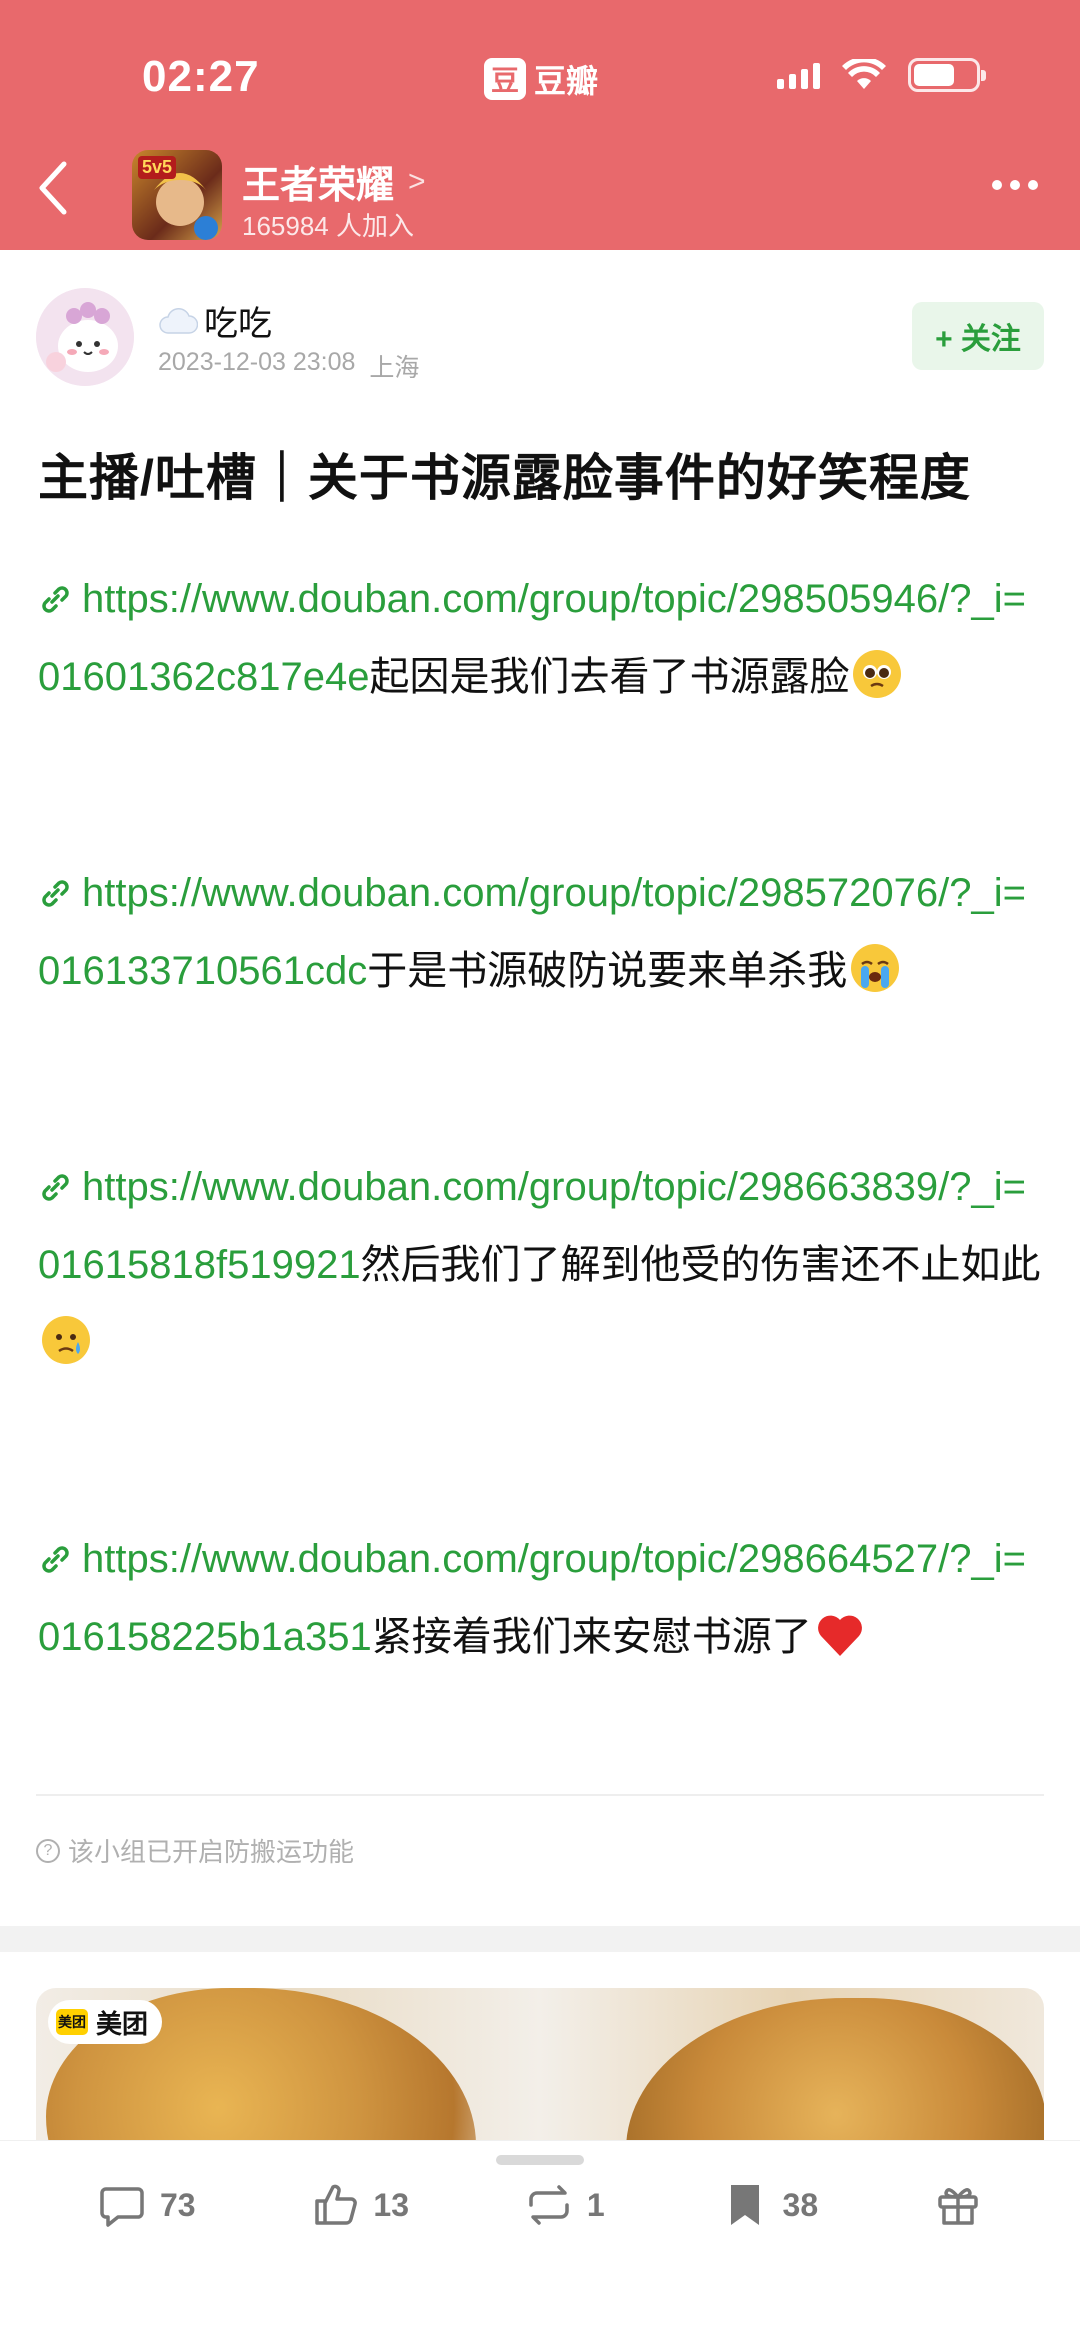 This screenshot has height=2347, width=1080. What do you see at coordinates (591, 1637) in the screenshot?
I see `paragraph-text: 紧接着我们来安慰书源了` at bounding box center [591, 1637].